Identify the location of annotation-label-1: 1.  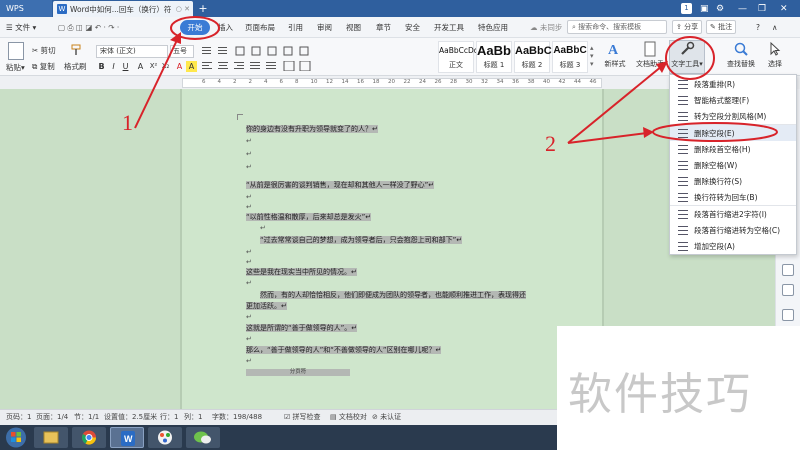
(127, 122).